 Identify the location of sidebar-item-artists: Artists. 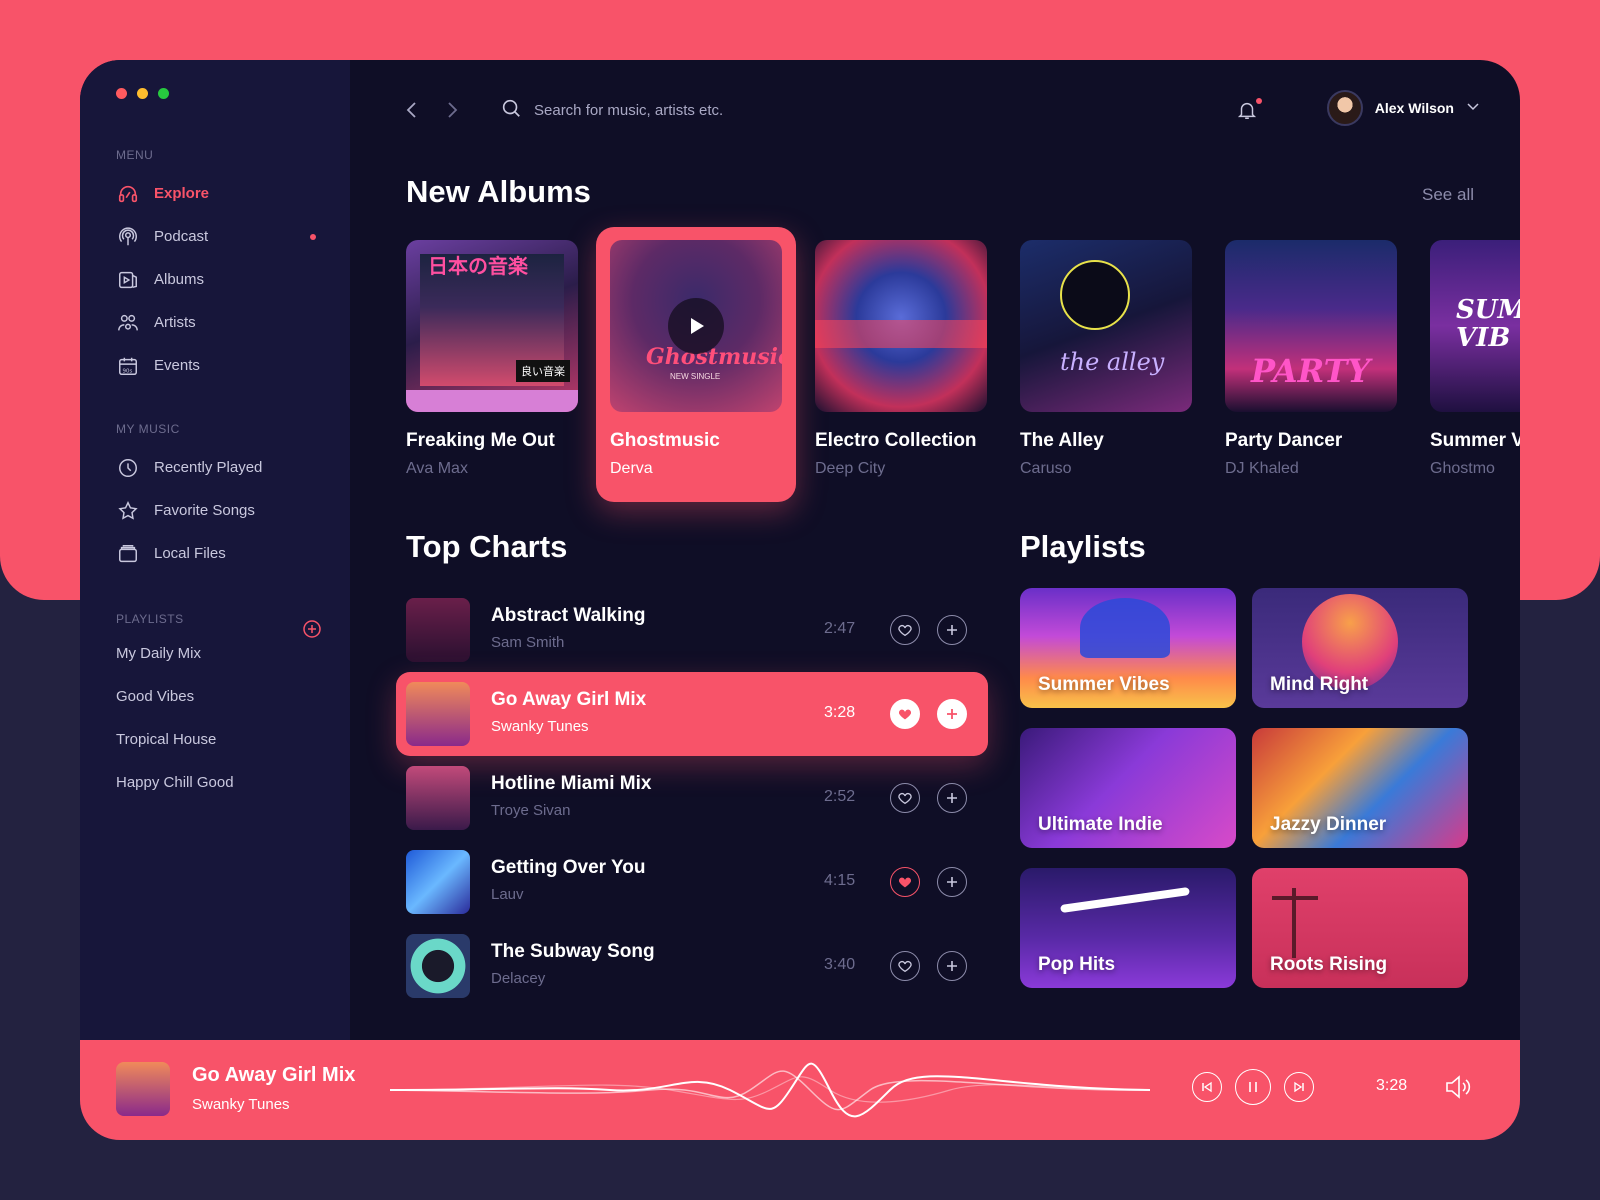
(222, 322).